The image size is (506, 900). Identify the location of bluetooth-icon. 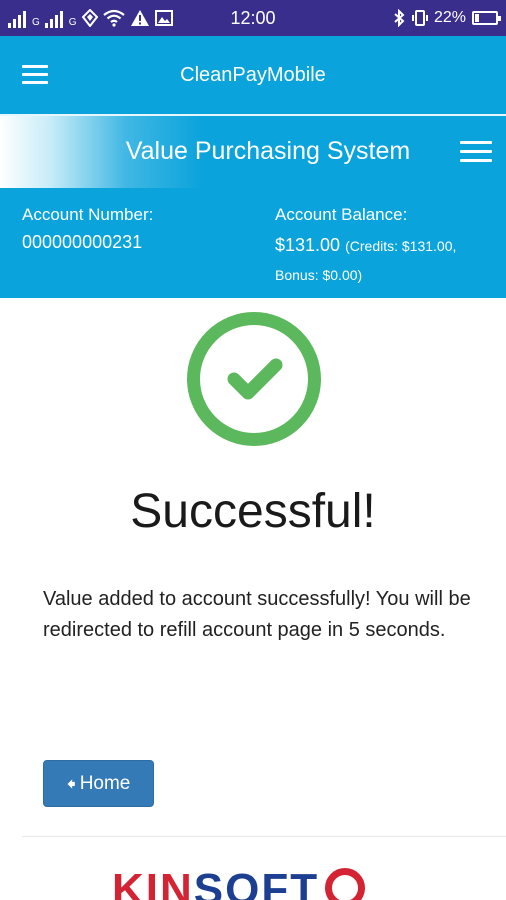
(399, 18).